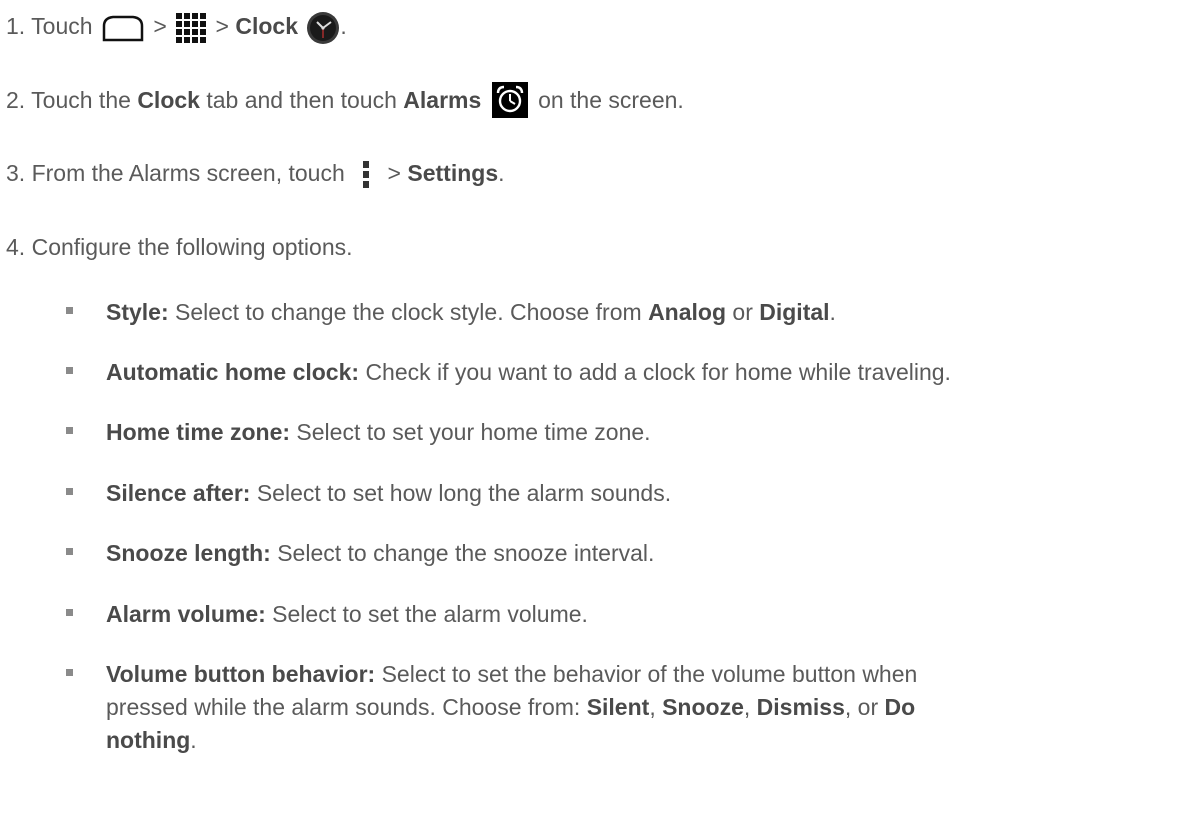 This screenshot has width=1190, height=826. What do you see at coordinates (241, 674) in the screenshot?
I see `option-label: Volume button behavior:` at bounding box center [241, 674].